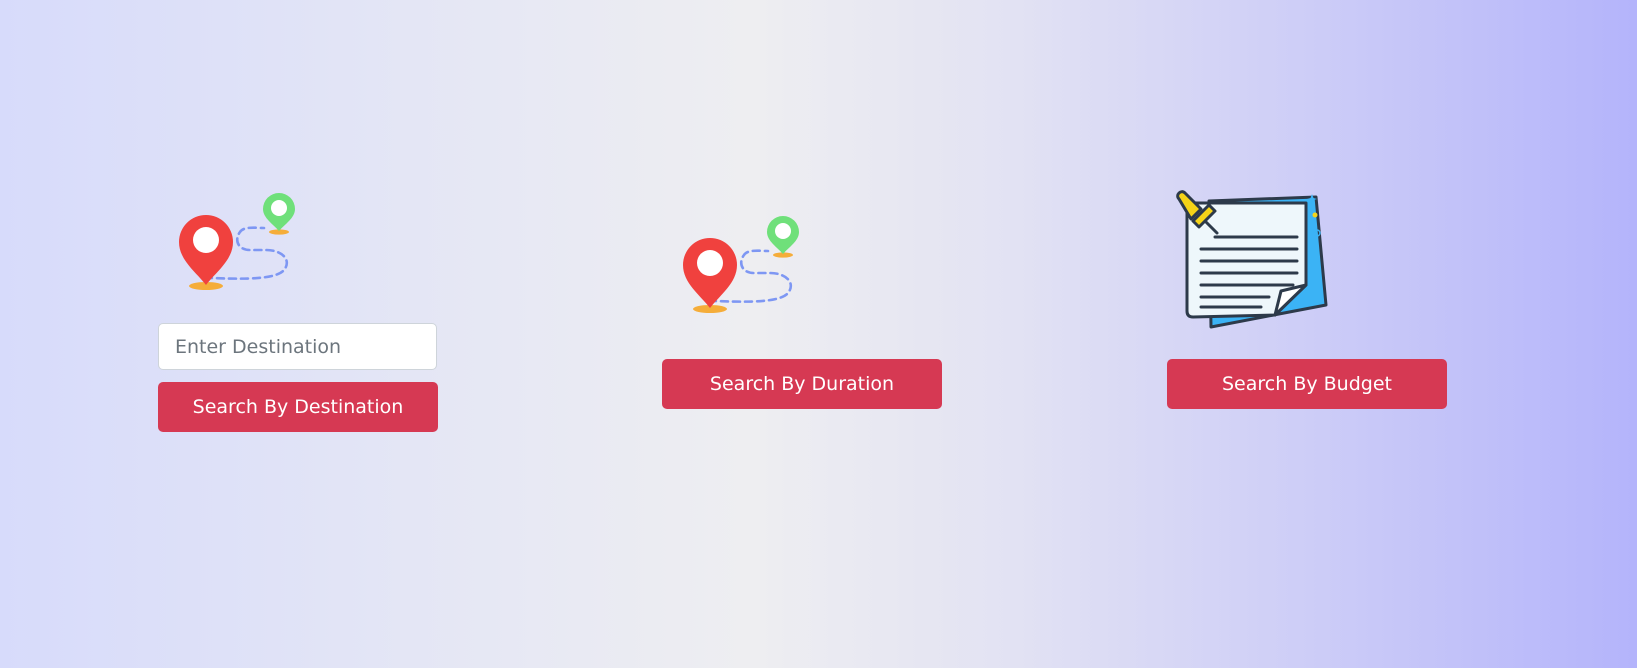 The height and width of the screenshot is (668, 1637). What do you see at coordinates (1252, 259) in the screenshot?
I see `notepad-pin-icon` at bounding box center [1252, 259].